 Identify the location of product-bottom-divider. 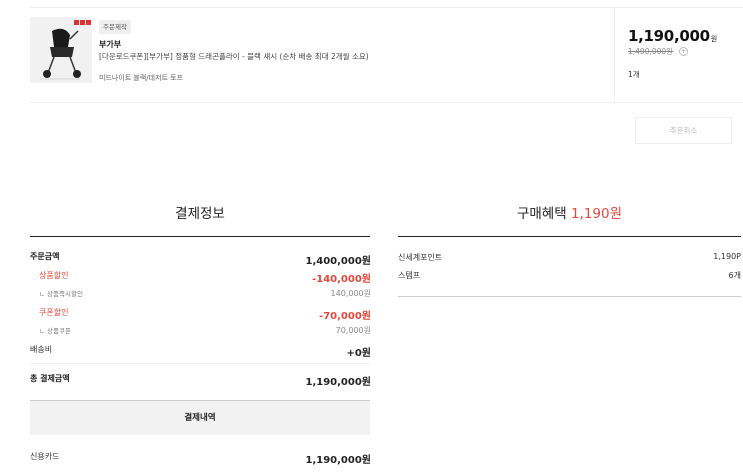
(386, 102).